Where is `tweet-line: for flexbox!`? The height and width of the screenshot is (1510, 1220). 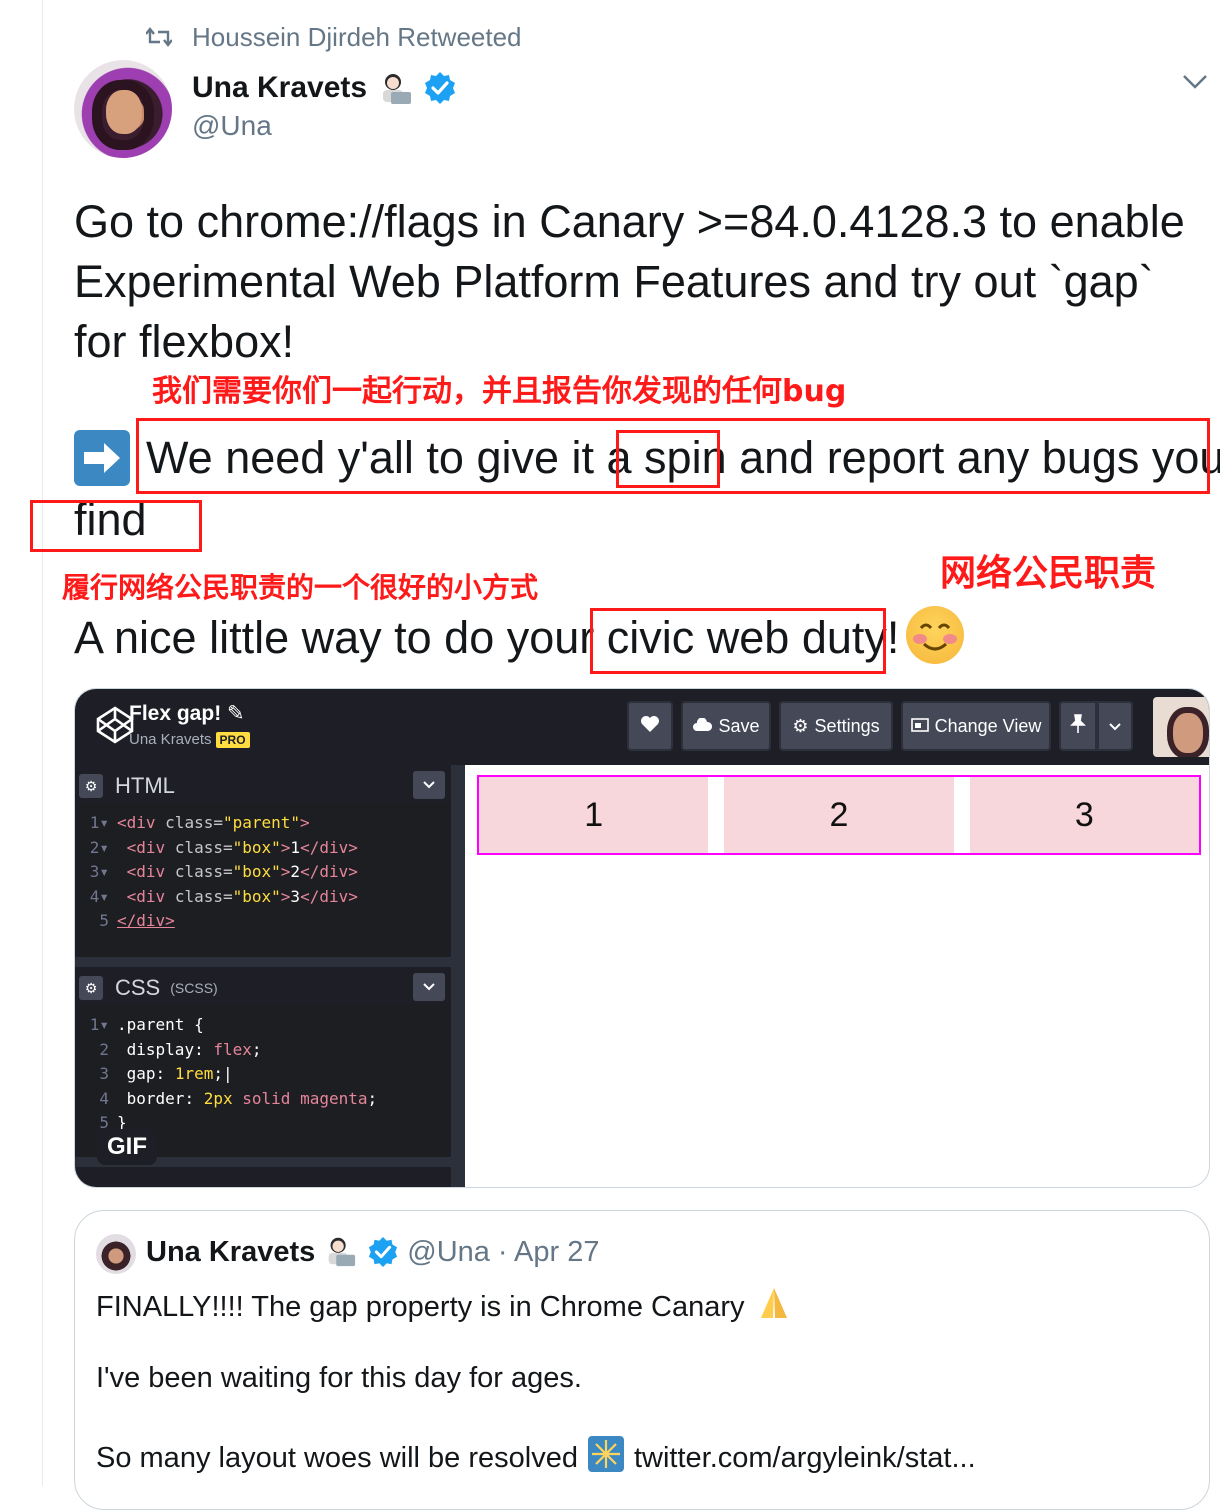
tweet-line: for flexbox! is located at coordinates (184, 341).